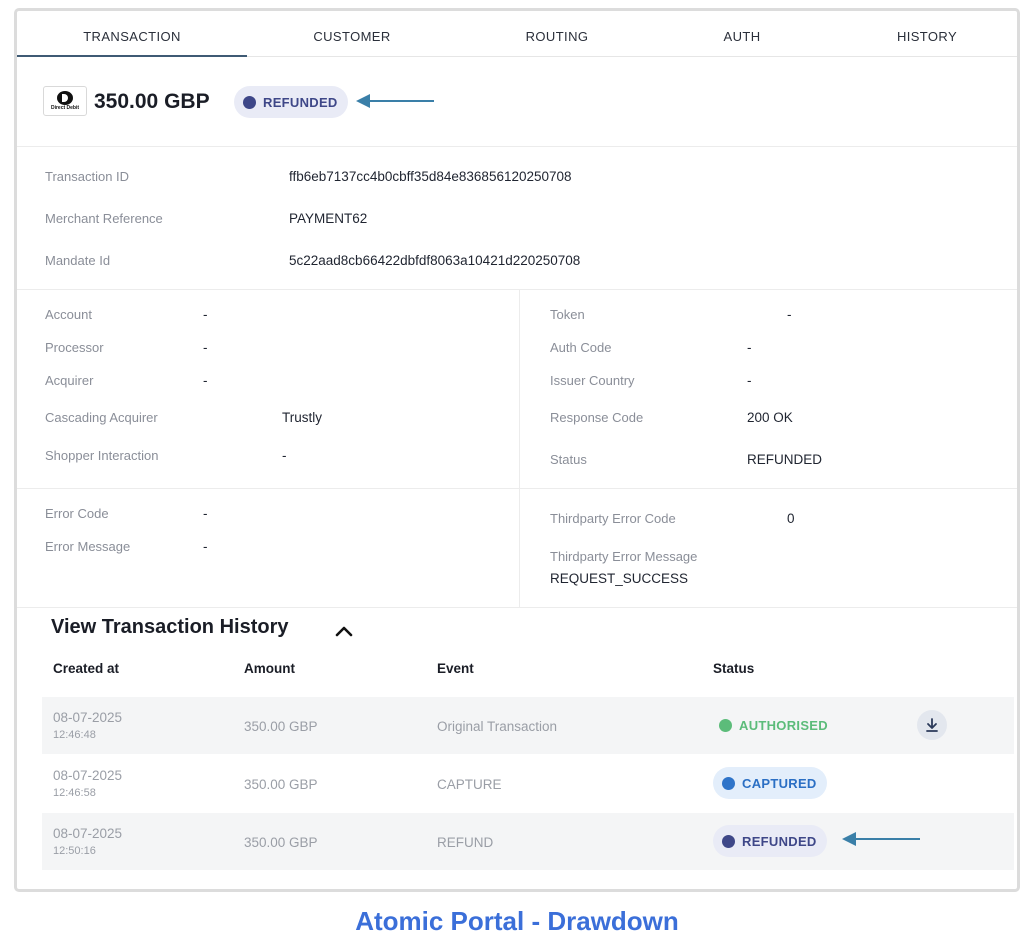  I want to click on status-badge: CAPTURED, so click(770, 783).